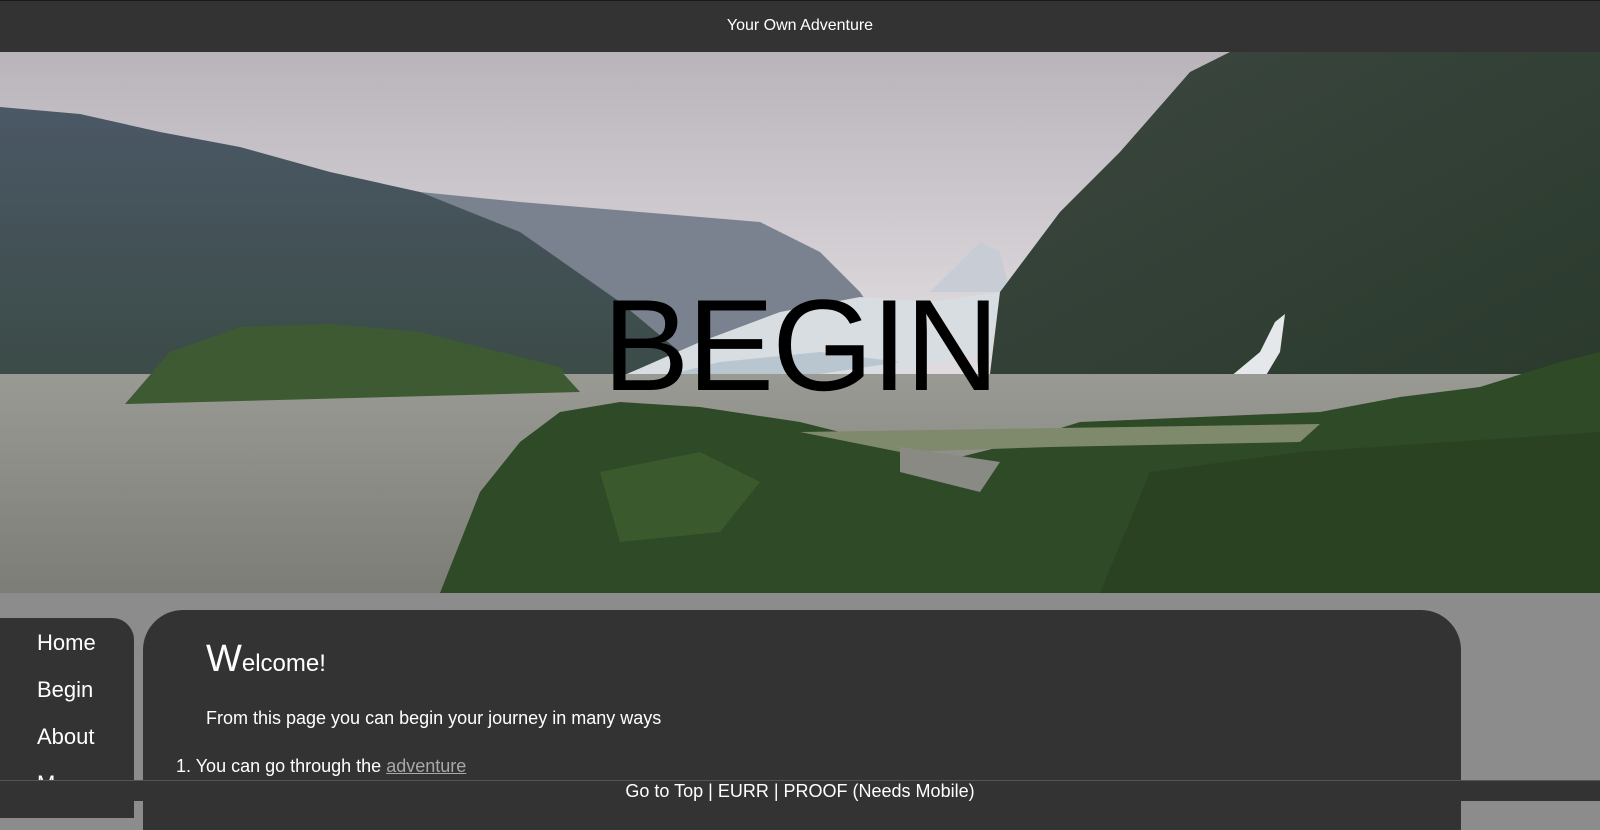 This screenshot has height=830, width=1600. Describe the element at coordinates (224, 659) in the screenshot. I see `heading-initial: W` at that location.